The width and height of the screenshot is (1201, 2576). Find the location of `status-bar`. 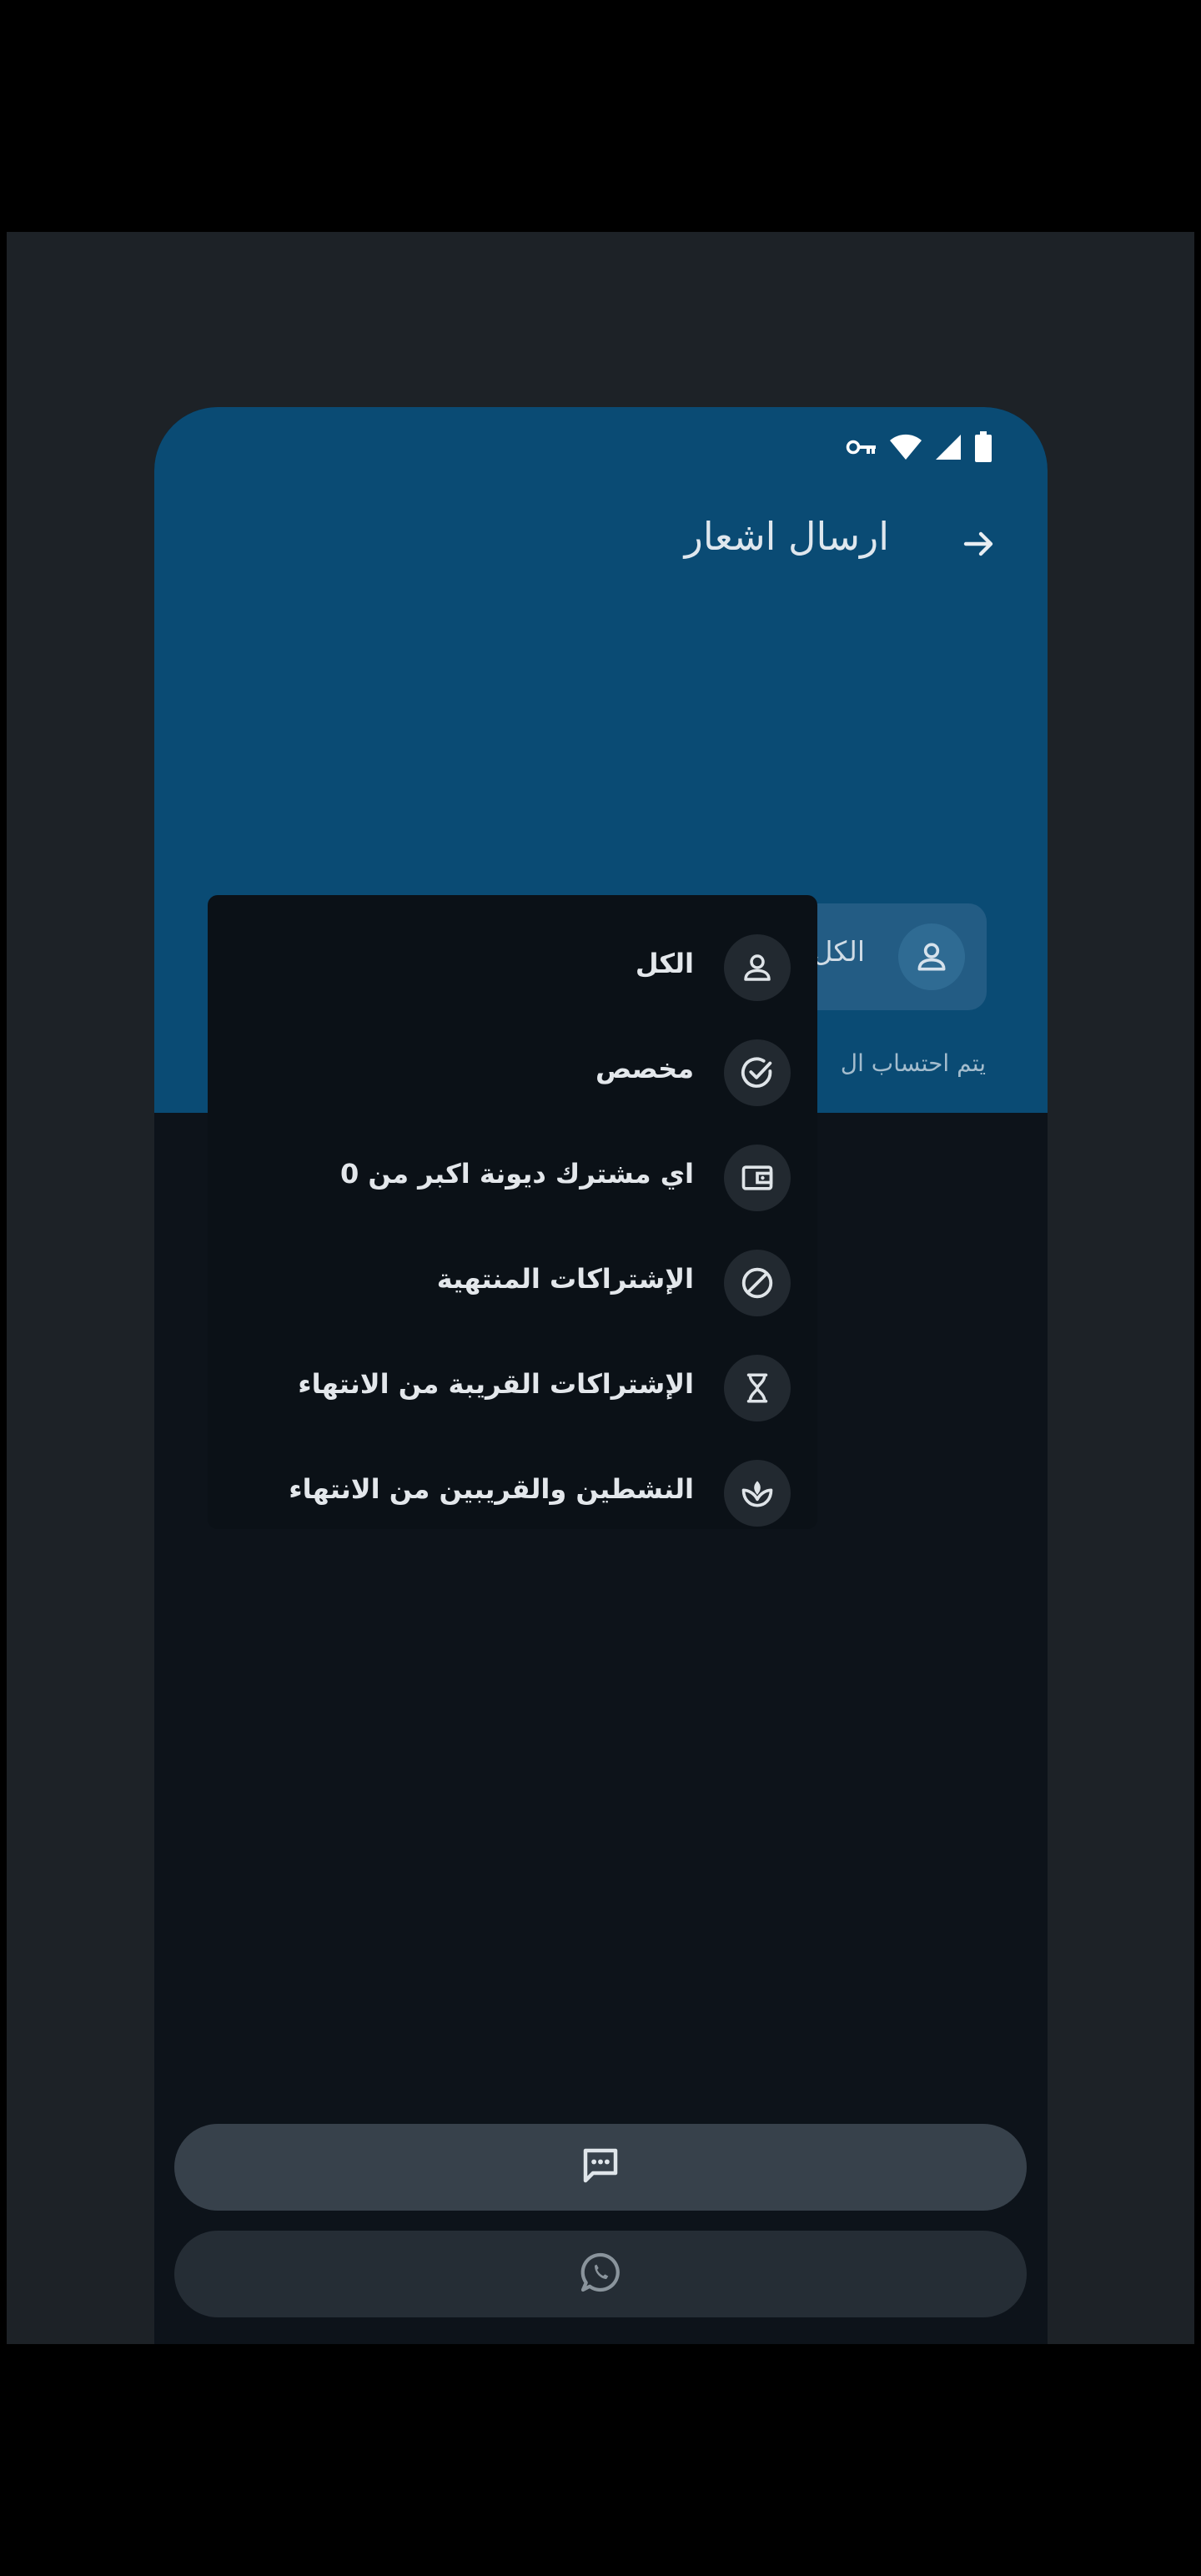

status-bar is located at coordinates (919, 447).